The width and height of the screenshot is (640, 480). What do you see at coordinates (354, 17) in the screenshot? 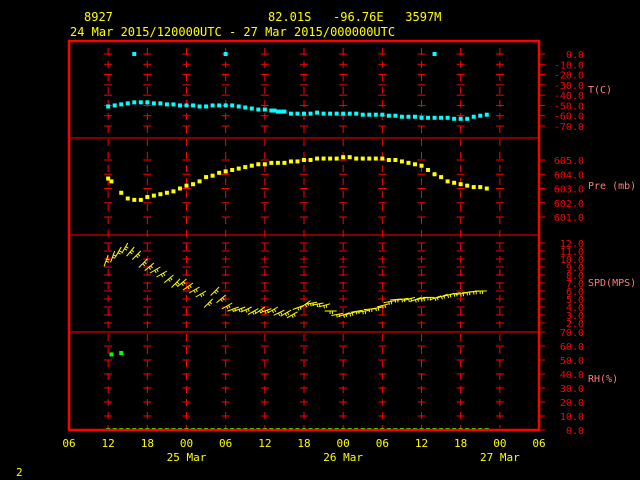
I see `station-location: 82.01S -96.76E 3597M` at bounding box center [354, 17].